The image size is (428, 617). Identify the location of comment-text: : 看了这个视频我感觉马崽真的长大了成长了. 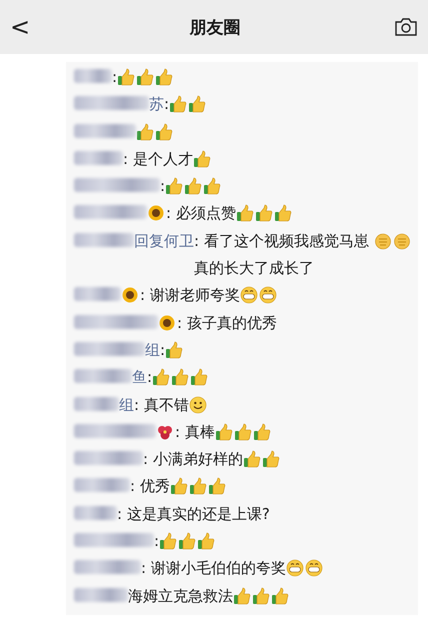
(282, 255).